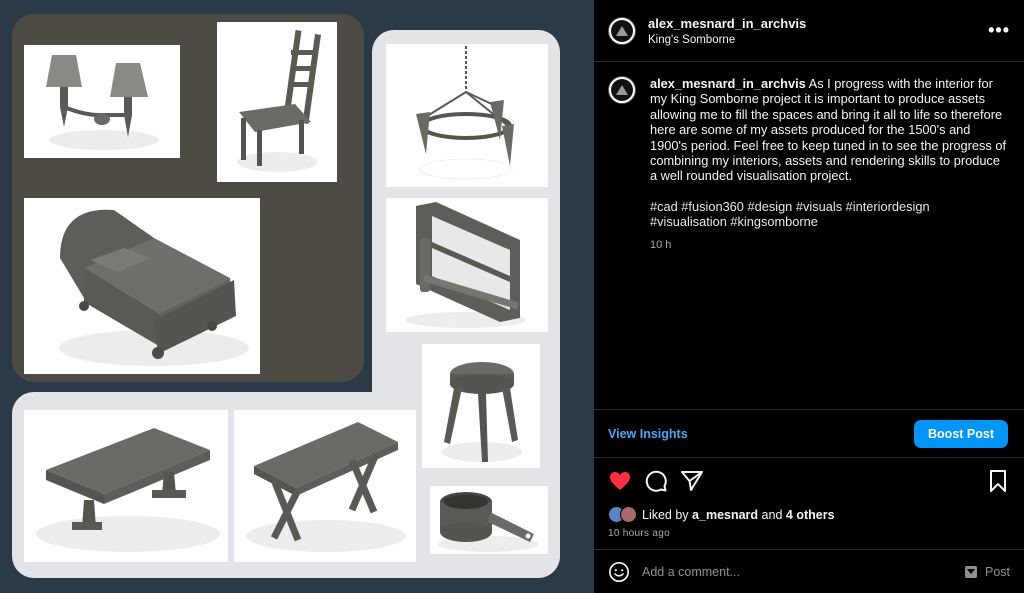 This screenshot has height=593, width=1024. Describe the element at coordinates (277, 102) in the screenshot. I see `asset-chair` at that location.